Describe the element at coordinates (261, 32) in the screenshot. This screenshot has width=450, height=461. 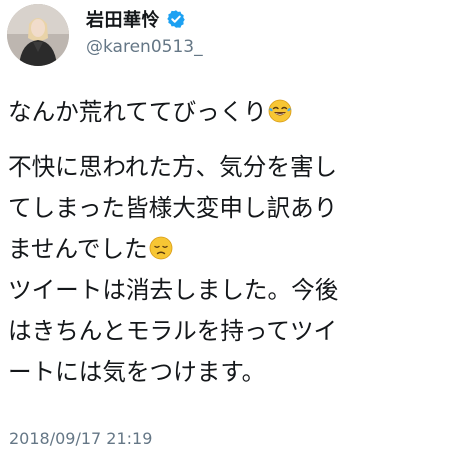
I see `user-info: 岩田華怜 @karen0513_` at that location.